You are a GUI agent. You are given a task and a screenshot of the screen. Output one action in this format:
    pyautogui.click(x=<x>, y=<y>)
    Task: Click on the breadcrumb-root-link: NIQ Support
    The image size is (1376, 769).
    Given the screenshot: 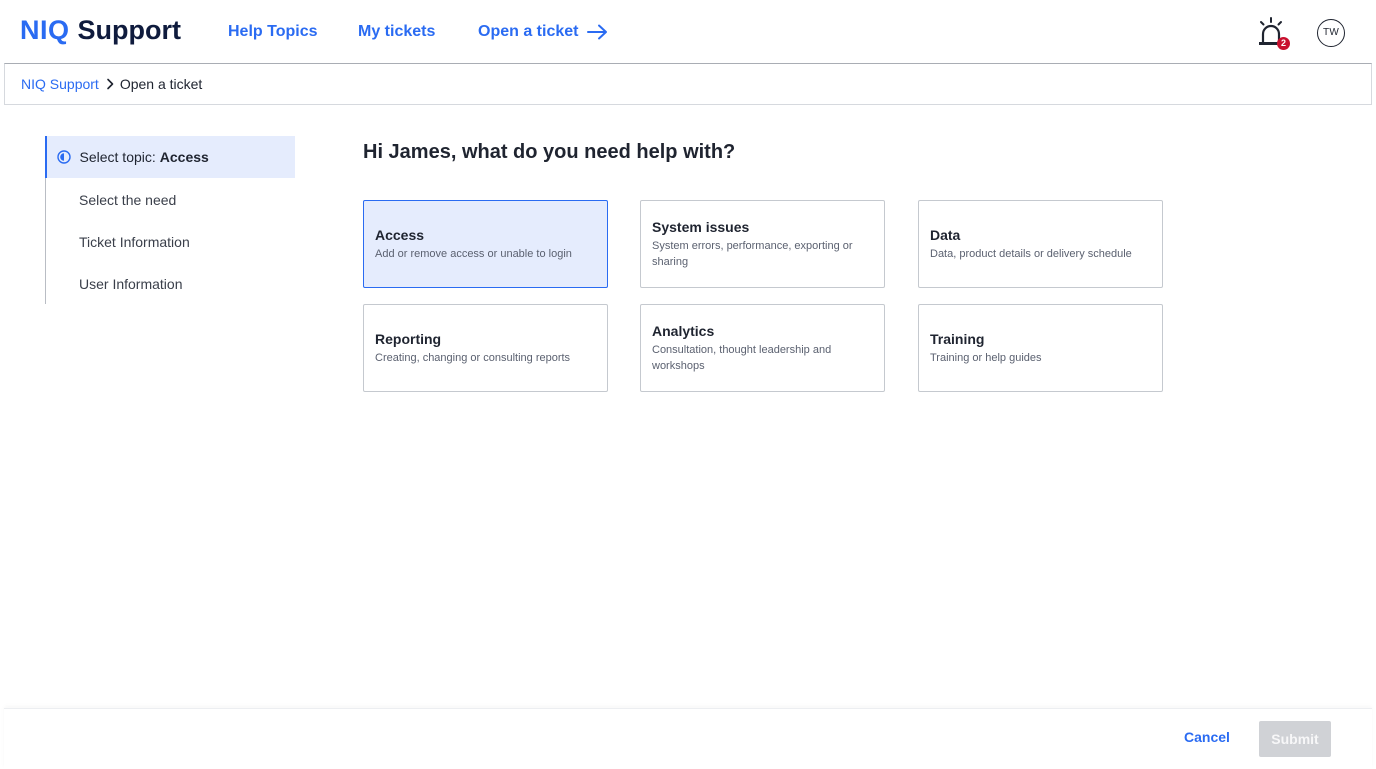 What is the action you would take?
    pyautogui.click(x=60, y=84)
    